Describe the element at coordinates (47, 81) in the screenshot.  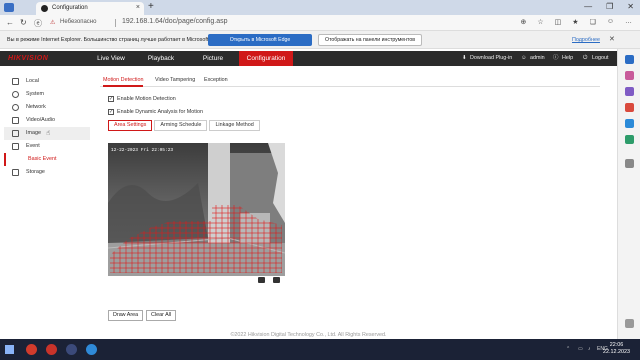
I see `sidebar-item-local: Local` at that location.